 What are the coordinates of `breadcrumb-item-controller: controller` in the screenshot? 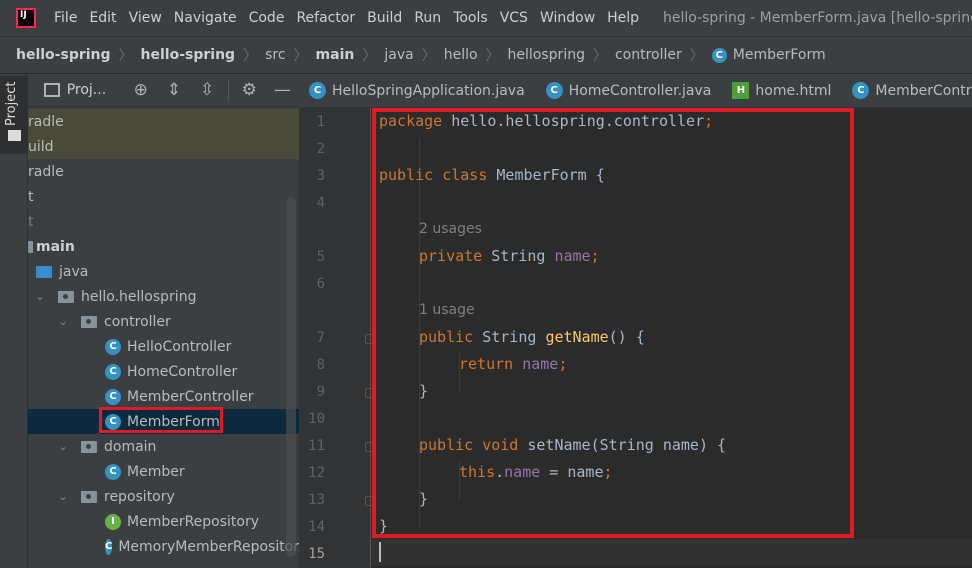 It's located at (648, 55).